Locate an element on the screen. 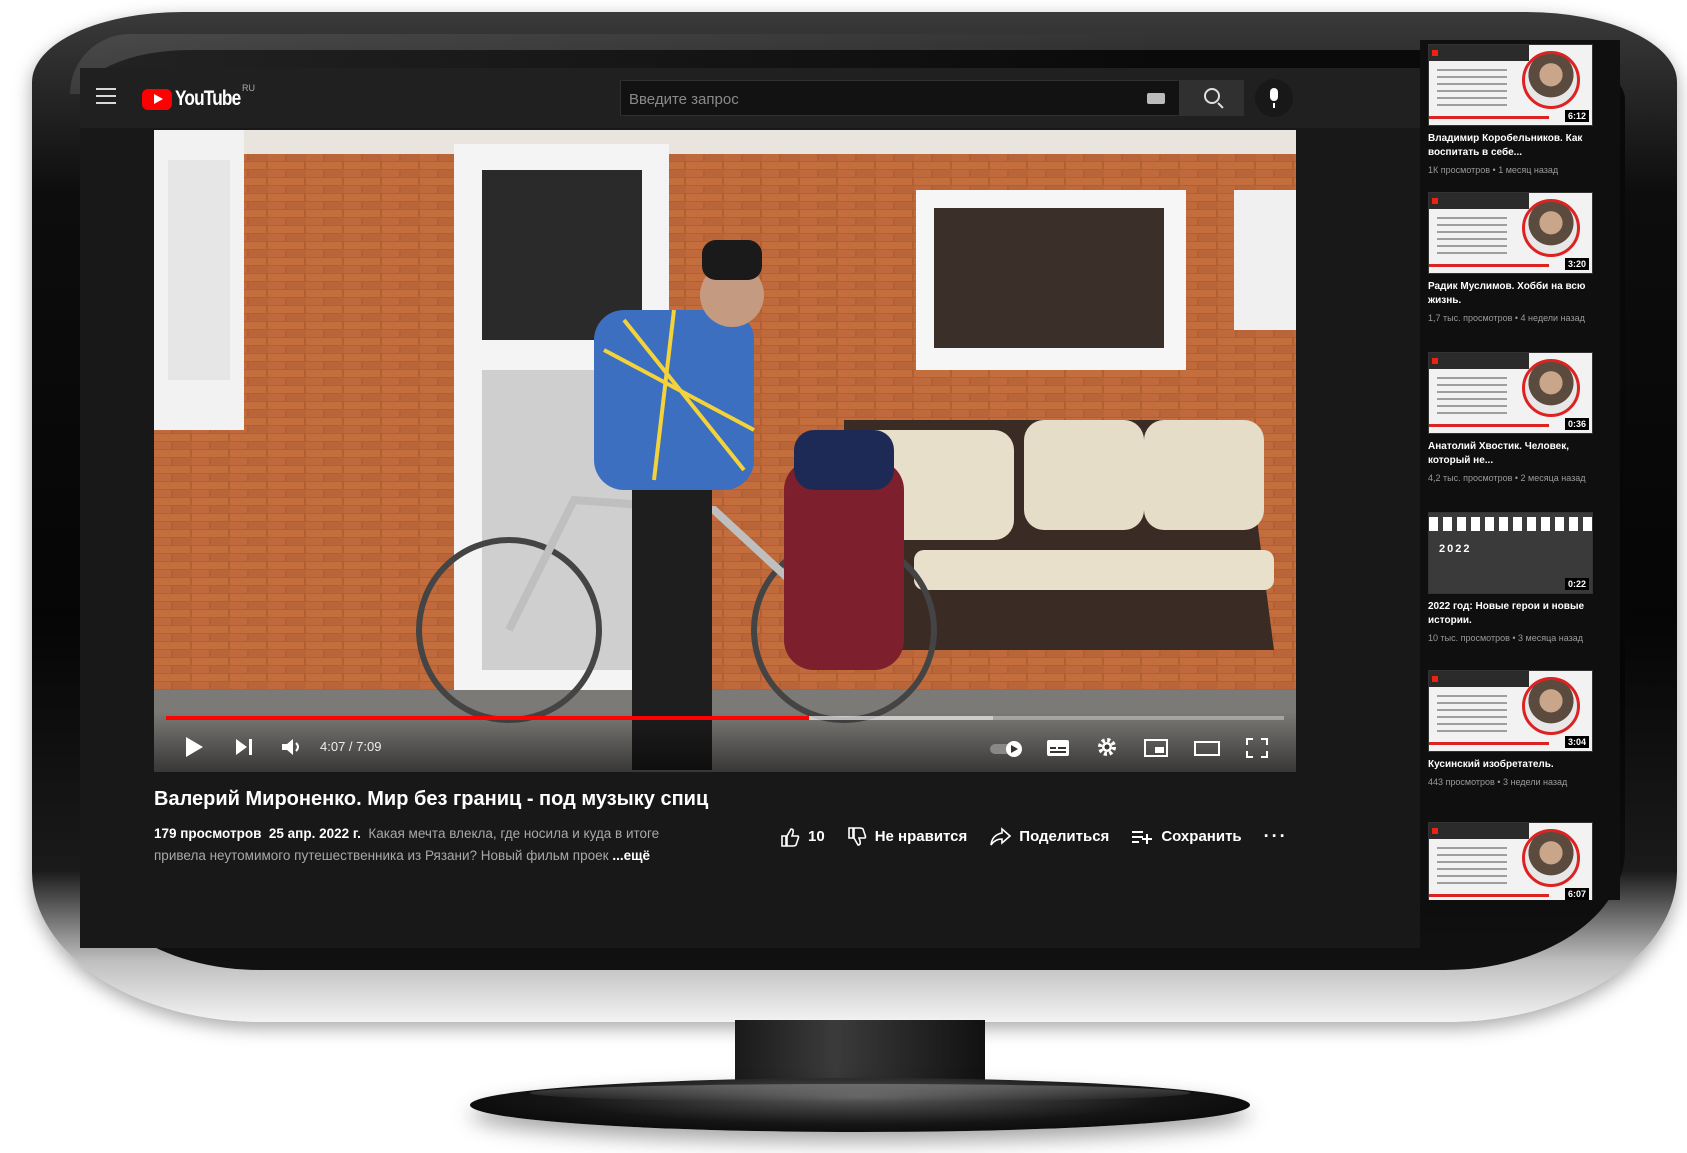 The height and width of the screenshot is (1153, 1687). theater-mode-icon is located at coordinates (1207, 748).